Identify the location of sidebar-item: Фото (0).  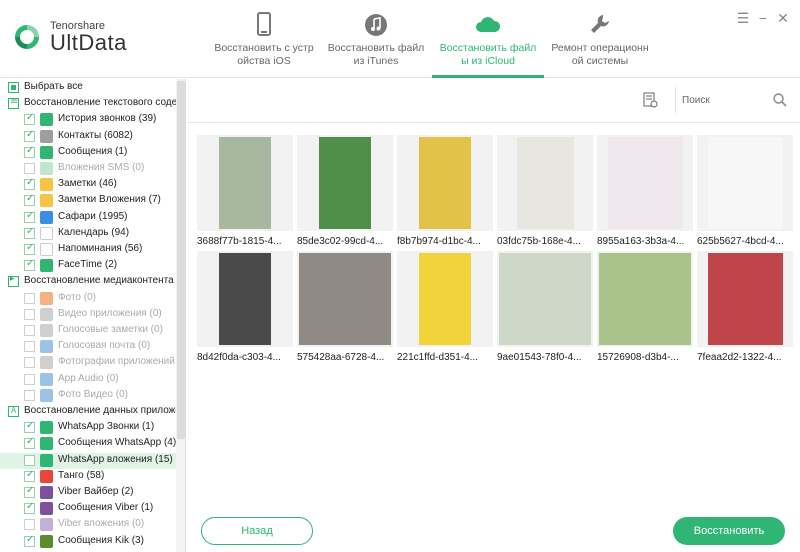
(88, 299).